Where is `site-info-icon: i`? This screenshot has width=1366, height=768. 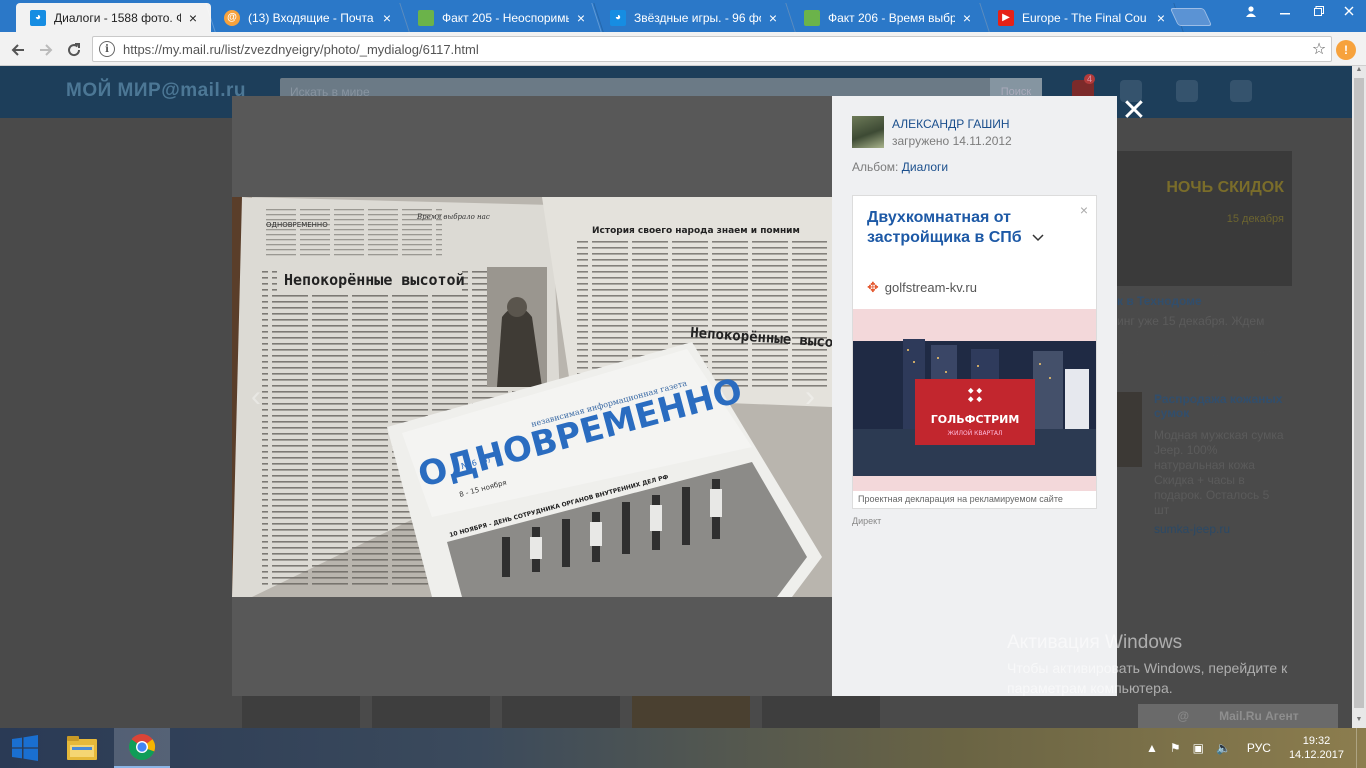 site-info-icon: i is located at coordinates (107, 49).